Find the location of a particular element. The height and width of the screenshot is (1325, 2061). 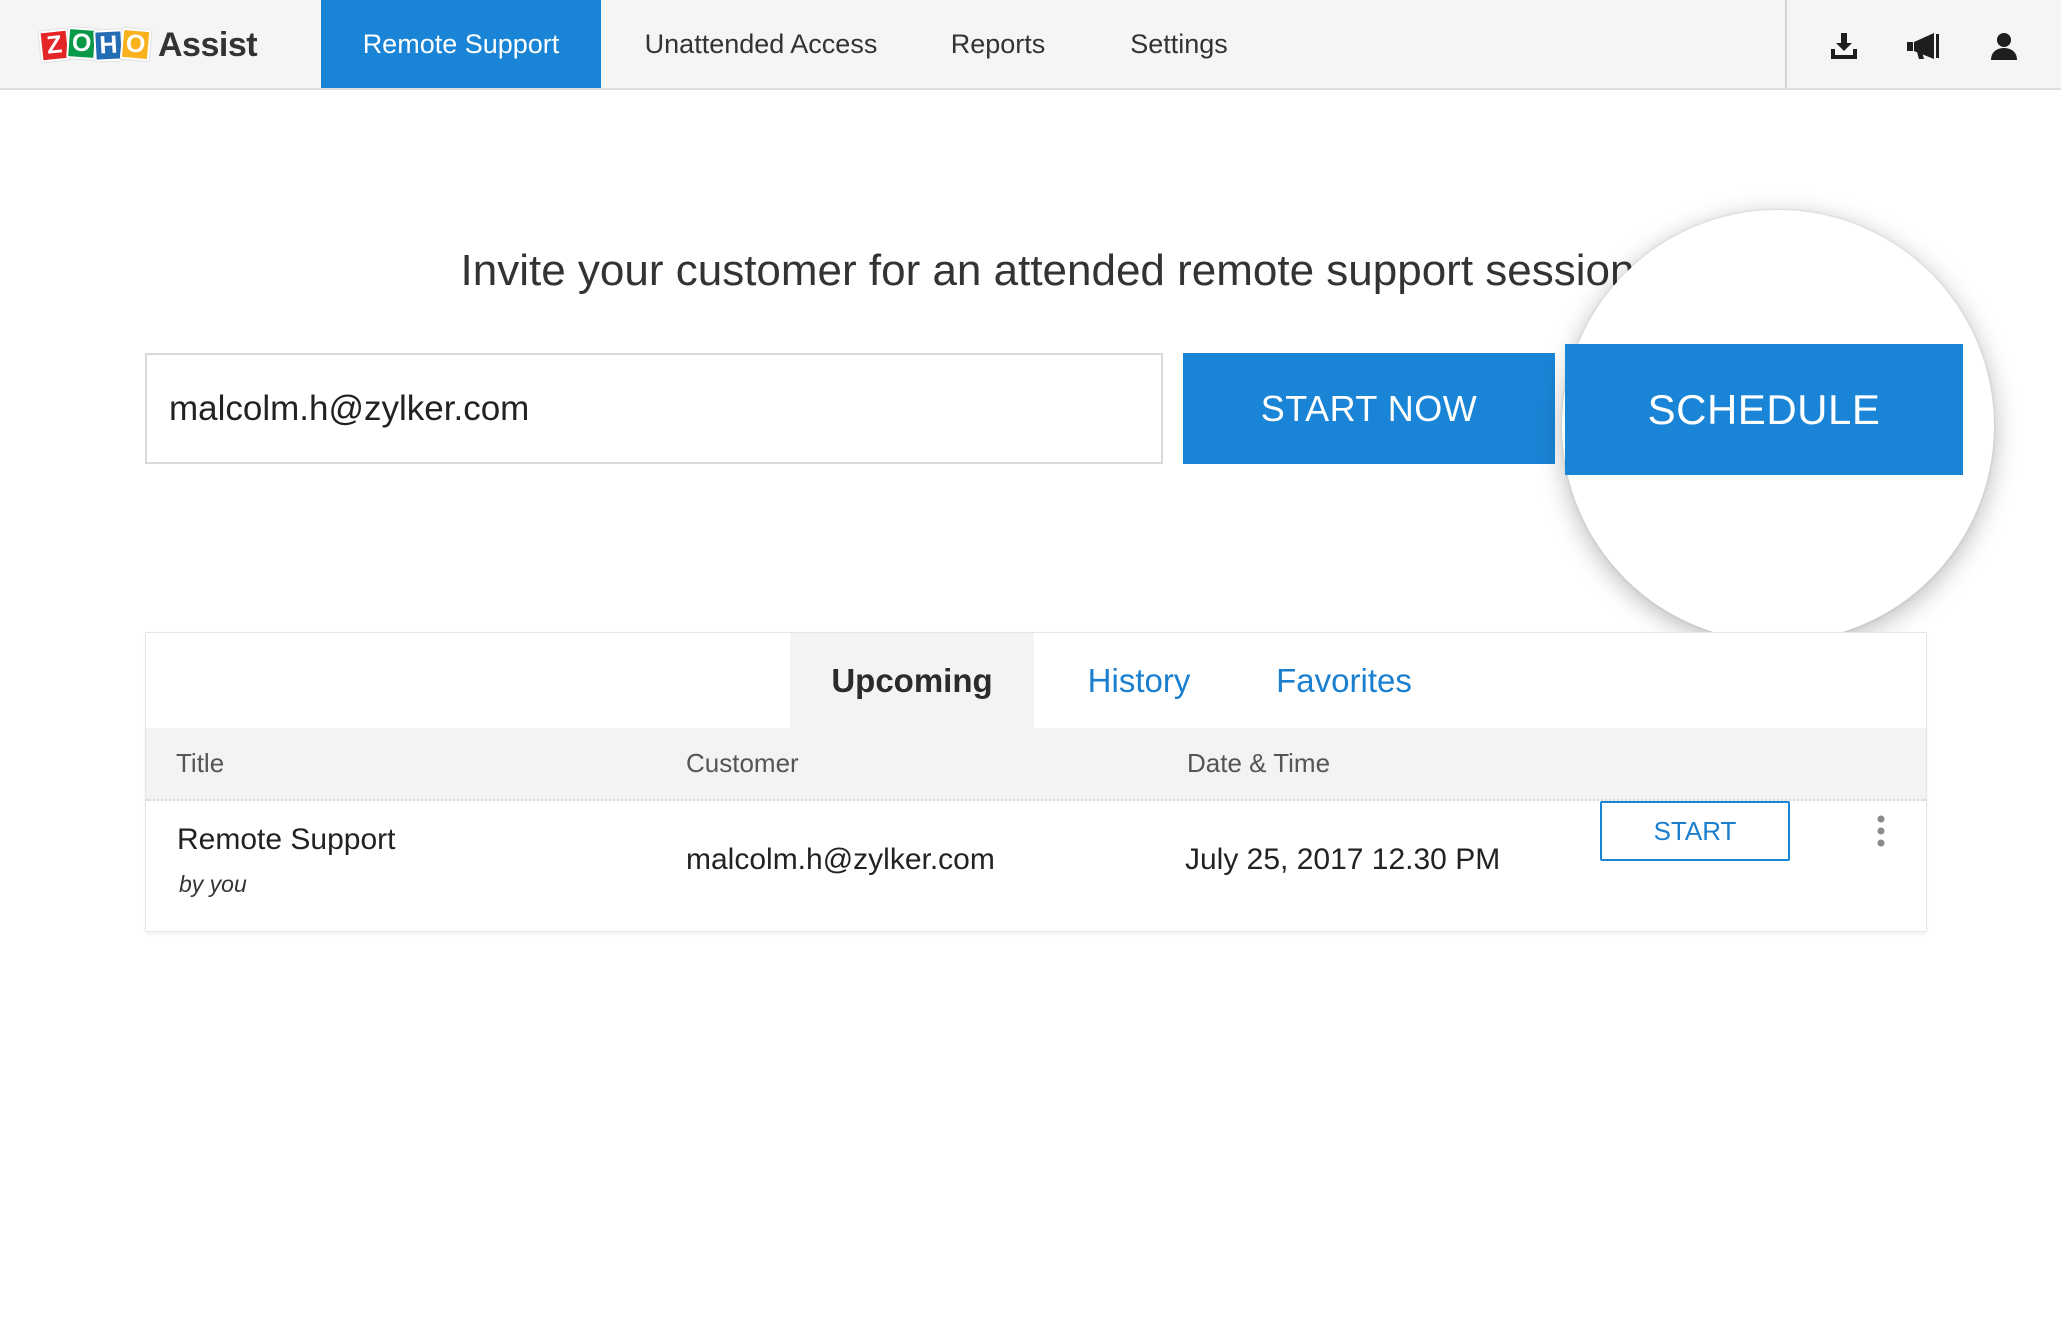

user-icon is located at coordinates (2004, 46).